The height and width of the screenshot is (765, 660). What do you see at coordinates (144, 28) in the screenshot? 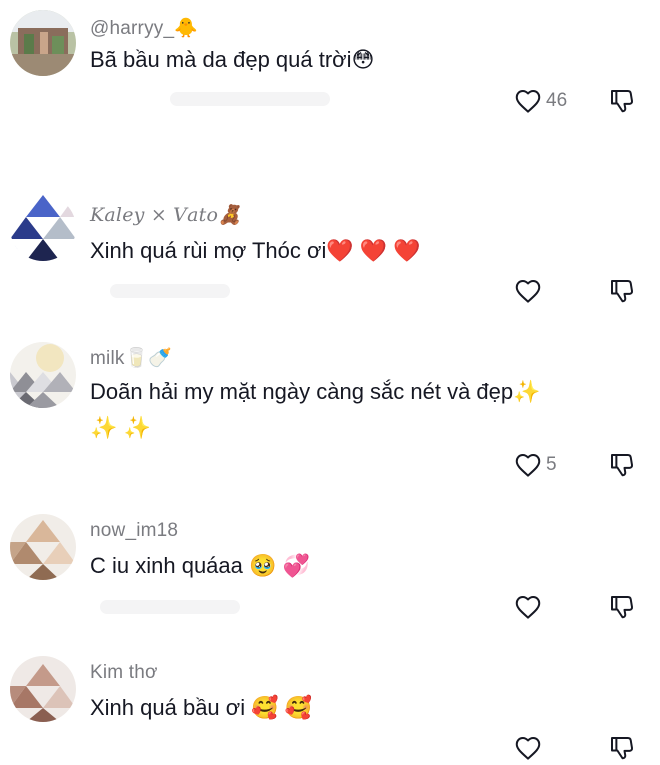
I see `username: @harryy_🐥` at bounding box center [144, 28].